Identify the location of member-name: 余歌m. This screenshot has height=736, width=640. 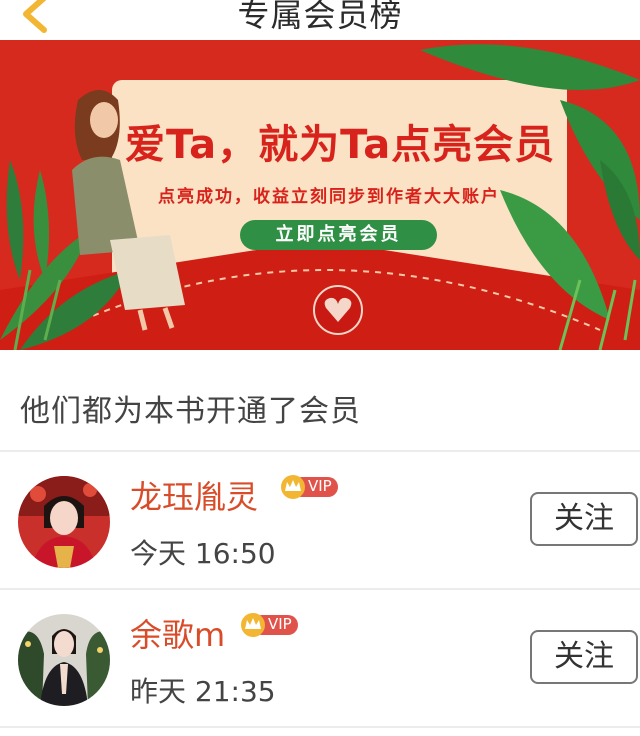
(177, 633).